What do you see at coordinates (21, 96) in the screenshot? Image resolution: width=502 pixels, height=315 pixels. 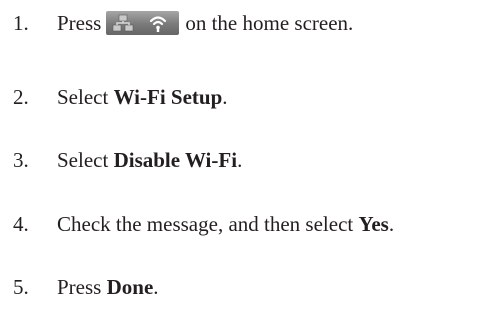 I see `step-number: 2.` at bounding box center [21, 96].